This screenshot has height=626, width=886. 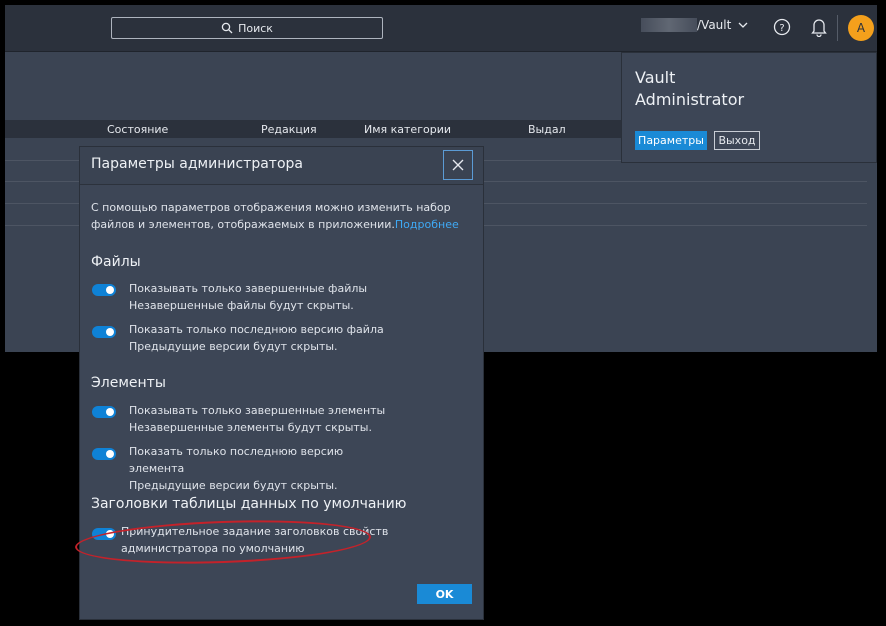 What do you see at coordinates (655, 77) in the screenshot?
I see `user-name-line1: Vault` at bounding box center [655, 77].